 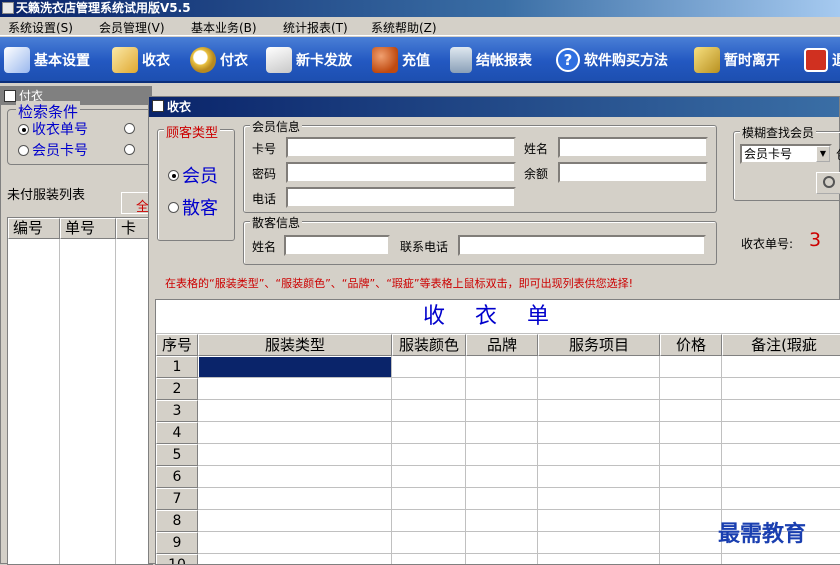 I want to click on column-header-order: 单号, so click(x=88, y=228).